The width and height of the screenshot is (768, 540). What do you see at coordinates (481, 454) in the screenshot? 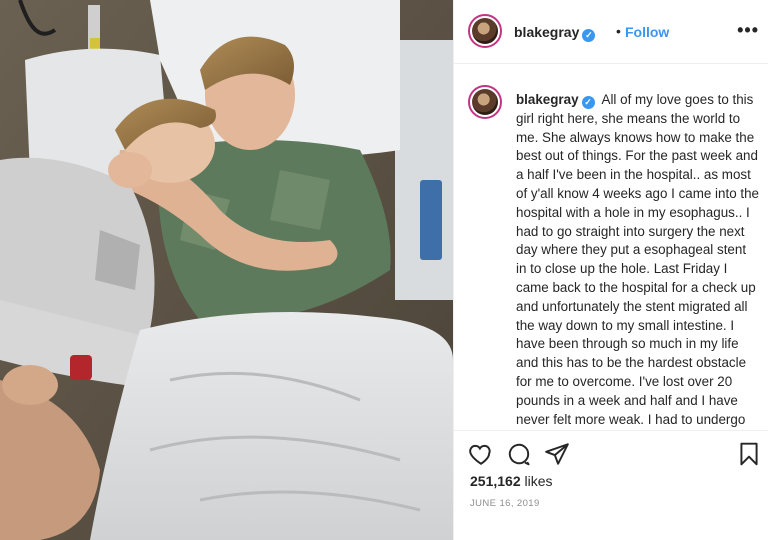
I see `heart-icon` at bounding box center [481, 454].